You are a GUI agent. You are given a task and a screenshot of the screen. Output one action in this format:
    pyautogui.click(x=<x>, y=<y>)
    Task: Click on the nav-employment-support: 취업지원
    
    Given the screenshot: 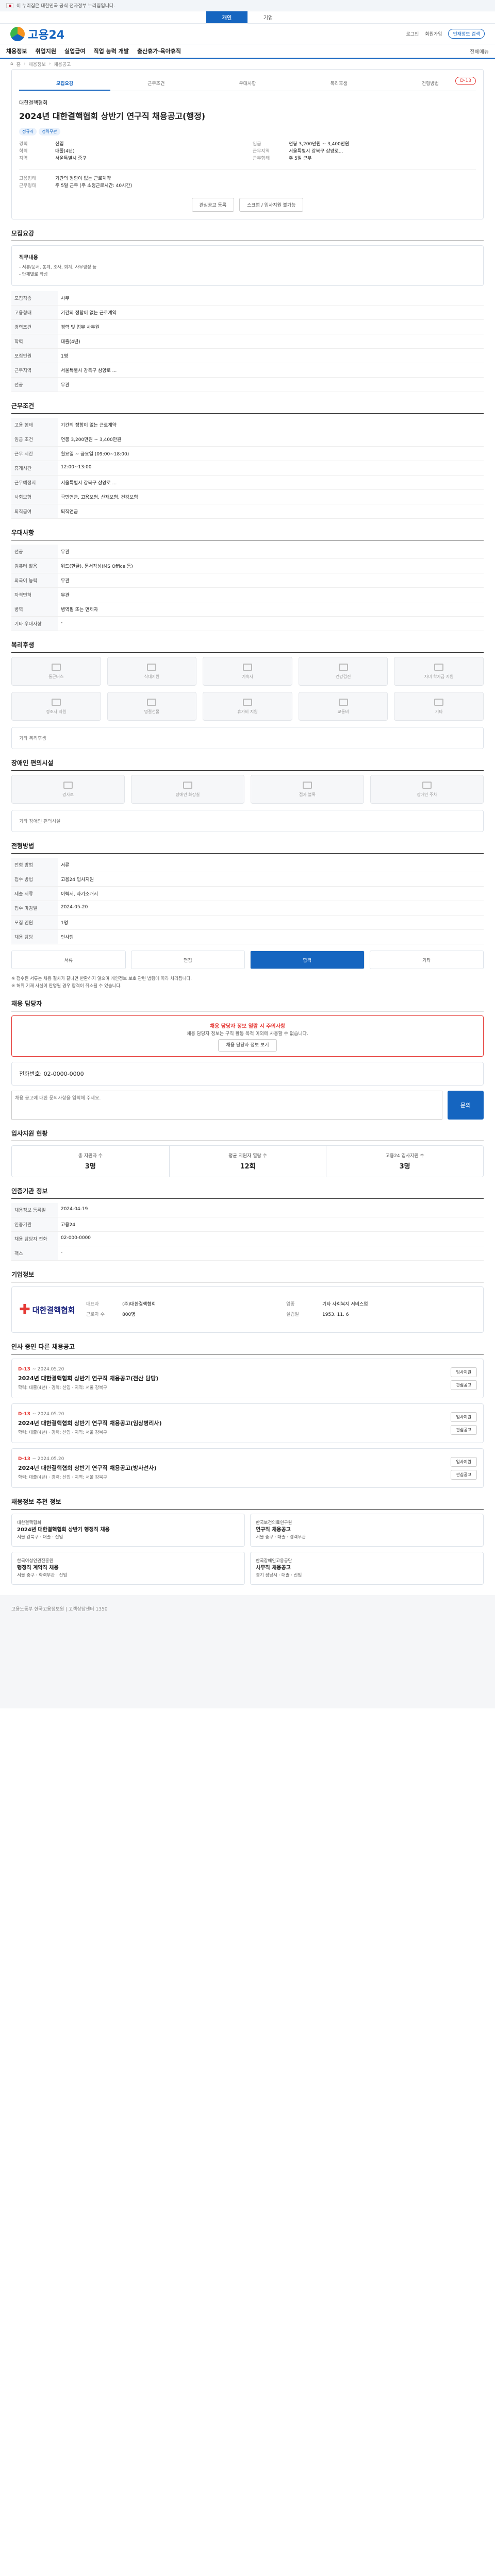 What is the action you would take?
    pyautogui.click(x=45, y=51)
    